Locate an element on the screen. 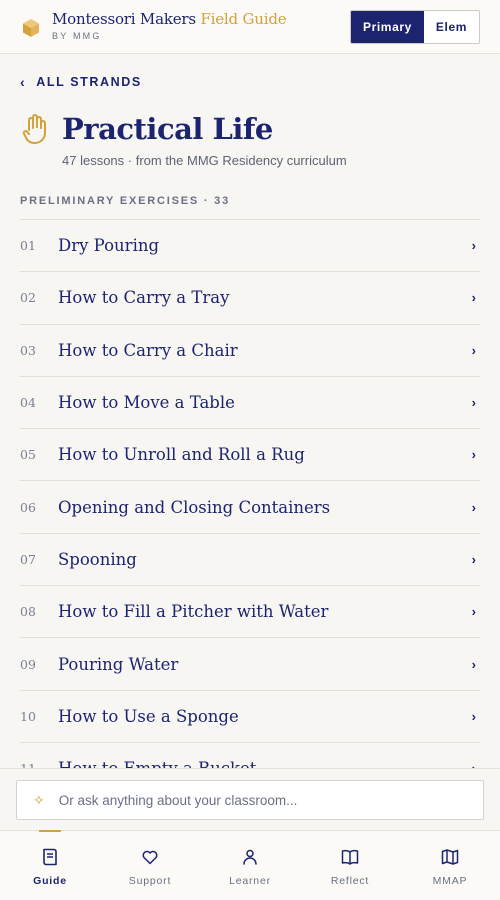  lesson-number: 05 is located at coordinates (28, 455).